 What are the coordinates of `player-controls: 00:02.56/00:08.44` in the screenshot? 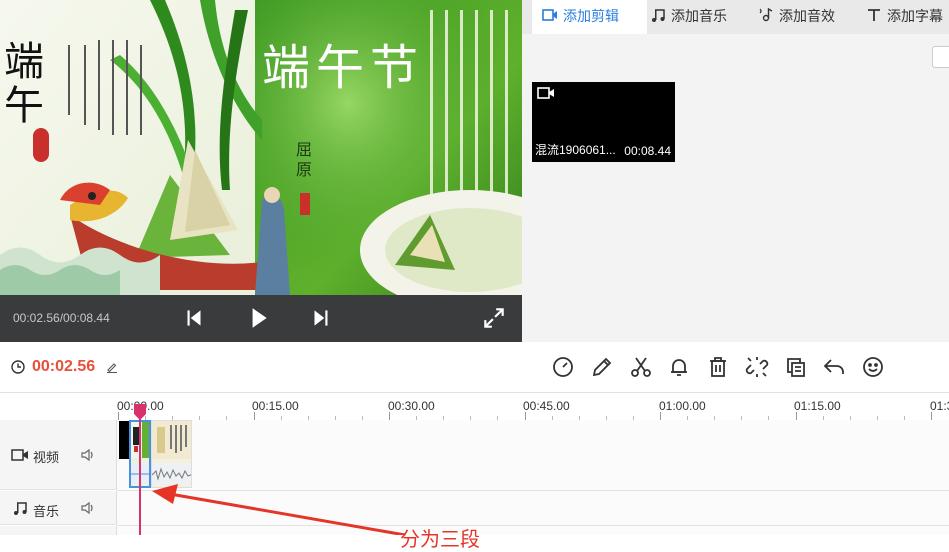 It's located at (261, 318).